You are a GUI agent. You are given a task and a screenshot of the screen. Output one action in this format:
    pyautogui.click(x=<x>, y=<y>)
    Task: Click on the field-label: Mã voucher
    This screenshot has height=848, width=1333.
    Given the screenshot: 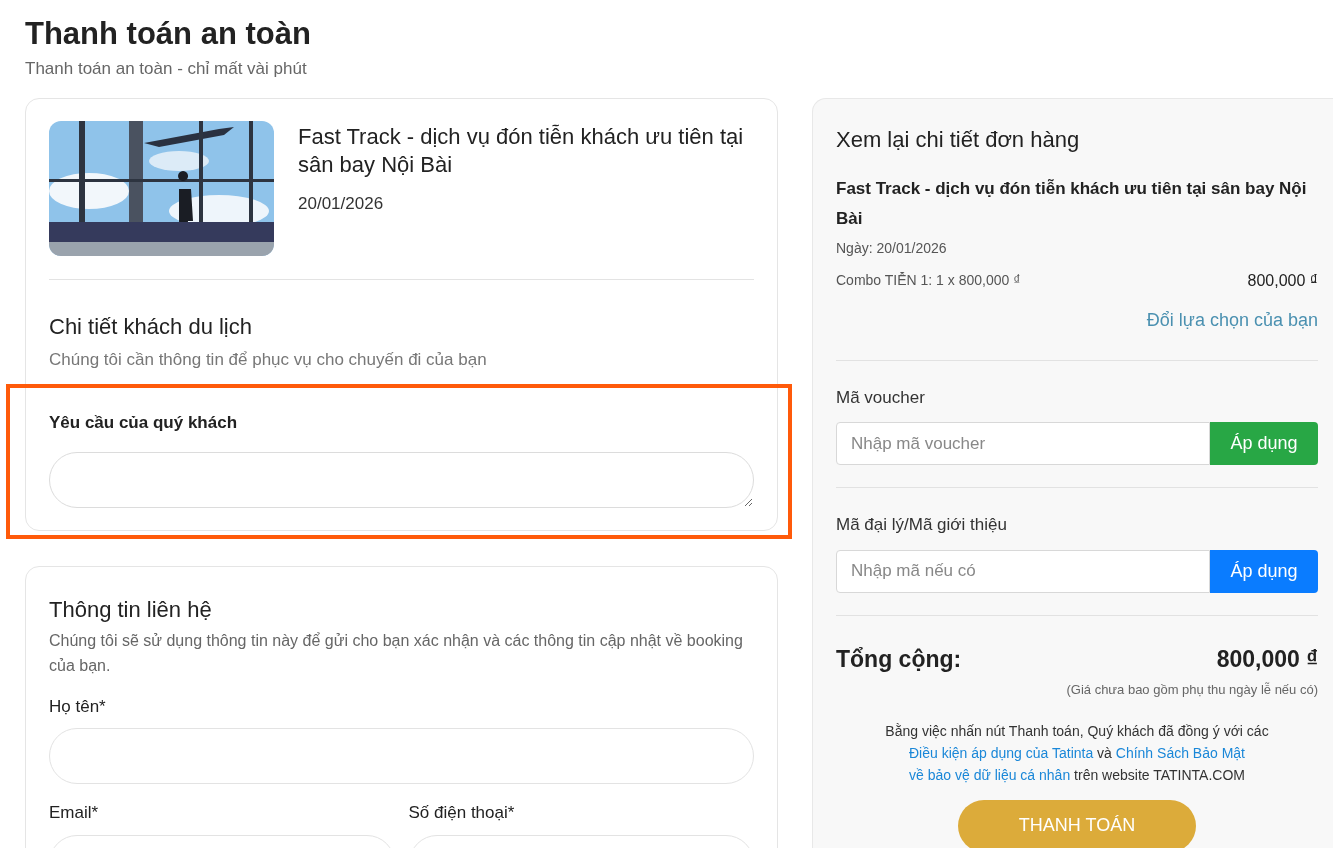 What is the action you would take?
    pyautogui.click(x=880, y=397)
    